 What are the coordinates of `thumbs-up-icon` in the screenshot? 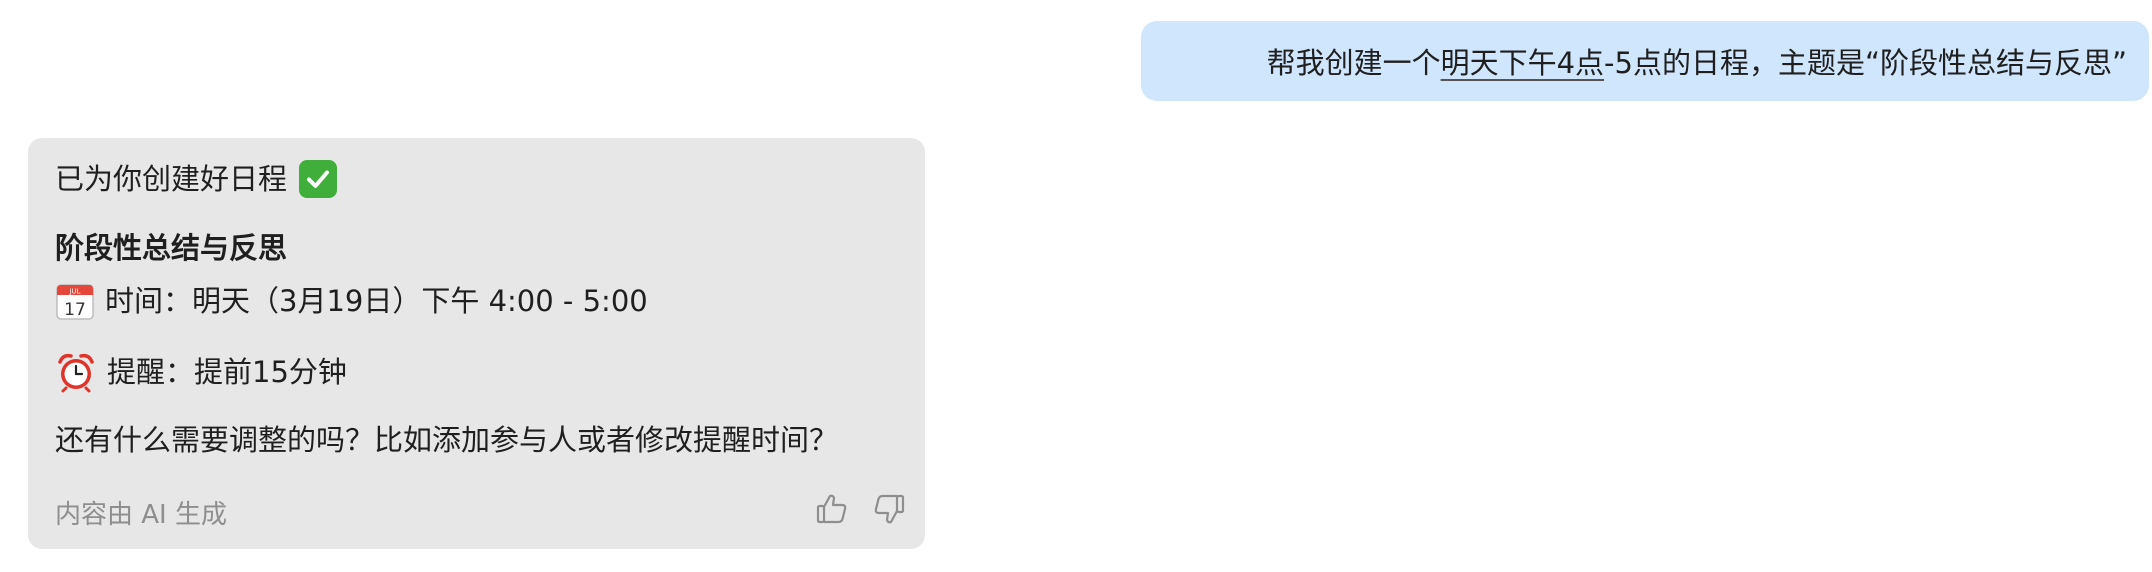 It's located at (832, 509).